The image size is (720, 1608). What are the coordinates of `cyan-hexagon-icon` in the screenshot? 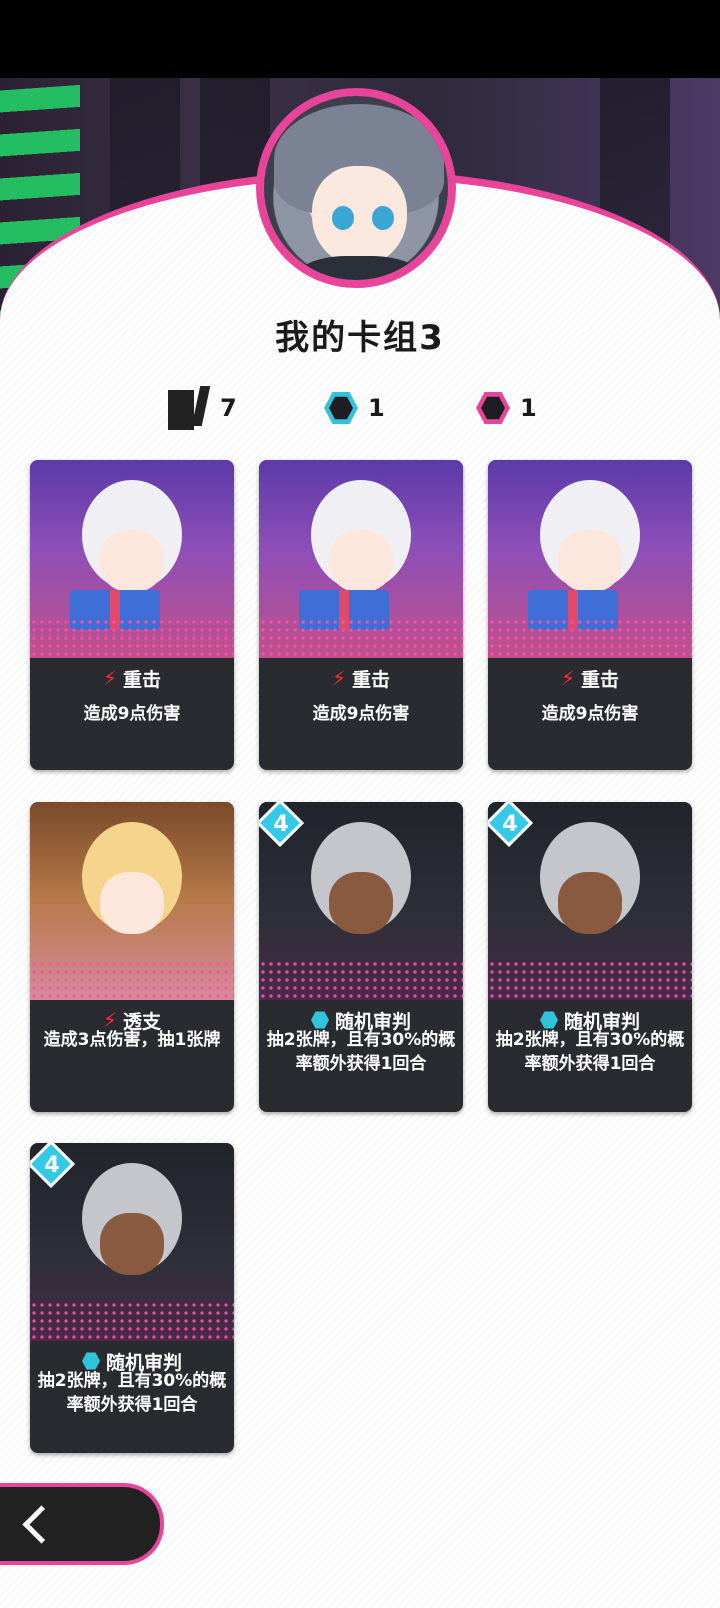 It's located at (341, 408).